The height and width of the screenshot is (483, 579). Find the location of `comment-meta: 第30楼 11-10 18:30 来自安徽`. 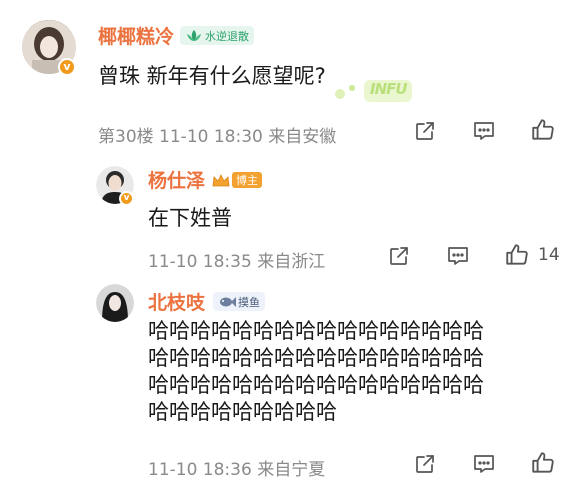

comment-meta: 第30楼 11-10 18:30 来自安徽 is located at coordinates (217, 134).